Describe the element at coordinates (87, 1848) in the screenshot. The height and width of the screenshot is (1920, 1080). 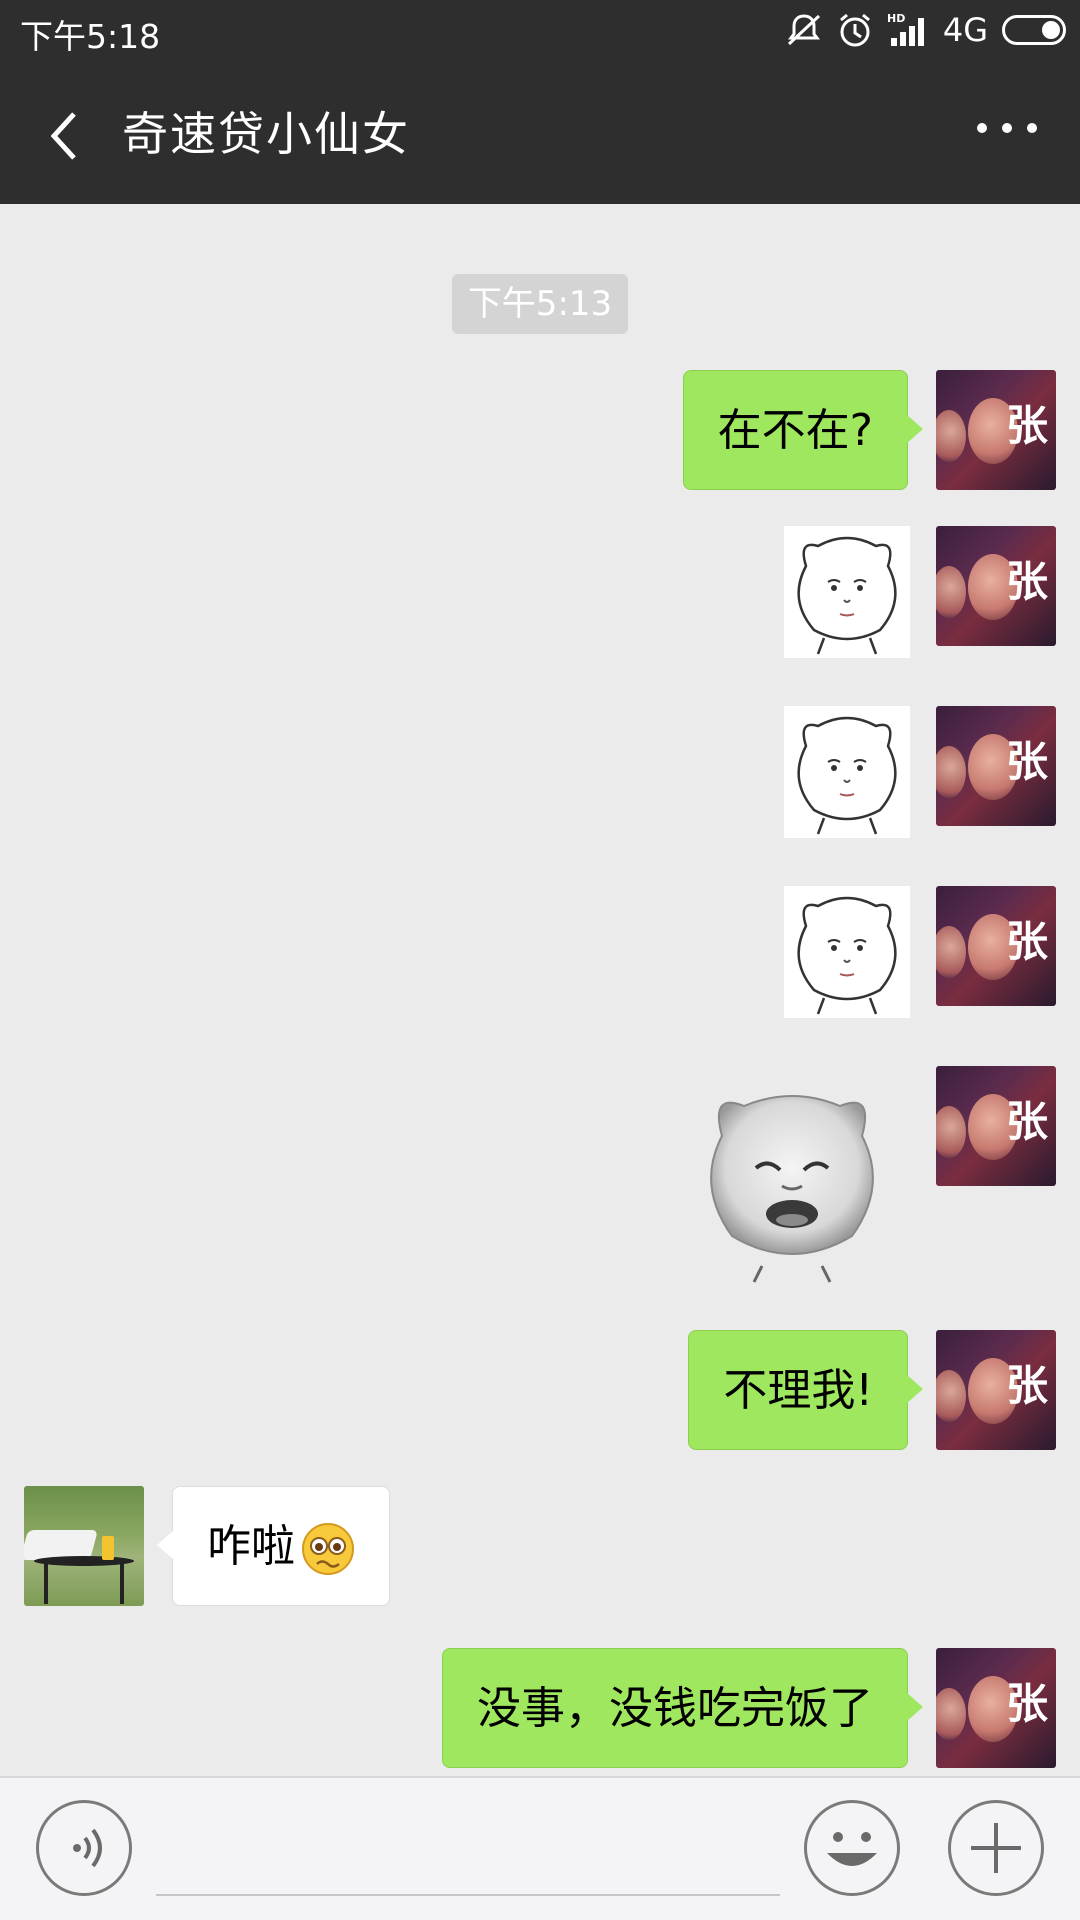
I see `voice-icon` at that location.